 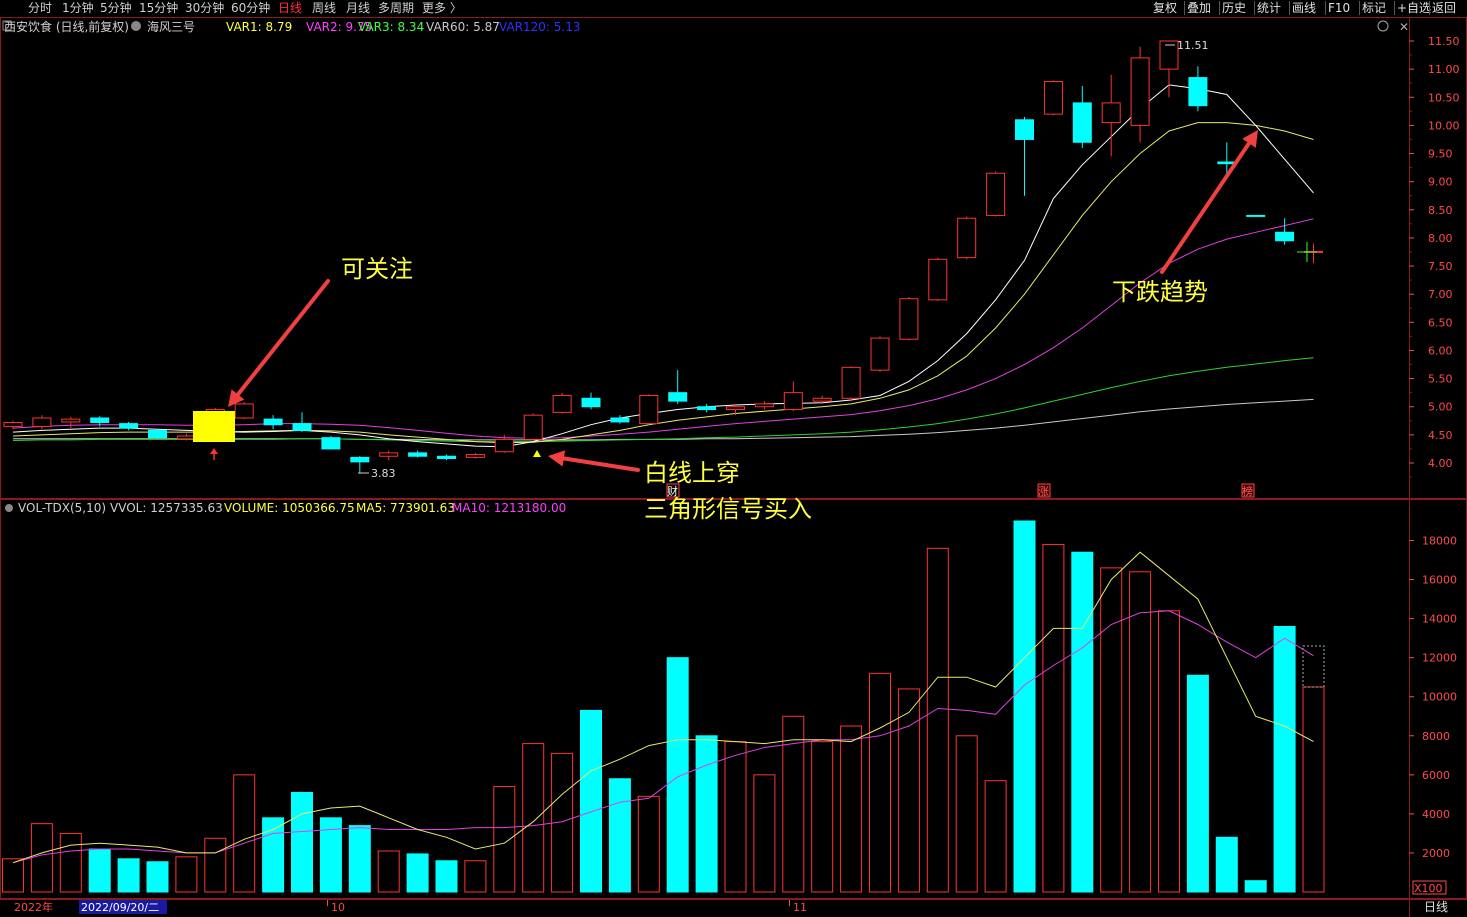 What do you see at coordinates (1439, 697) in the screenshot?
I see `volume-tick-label: 10000` at bounding box center [1439, 697].